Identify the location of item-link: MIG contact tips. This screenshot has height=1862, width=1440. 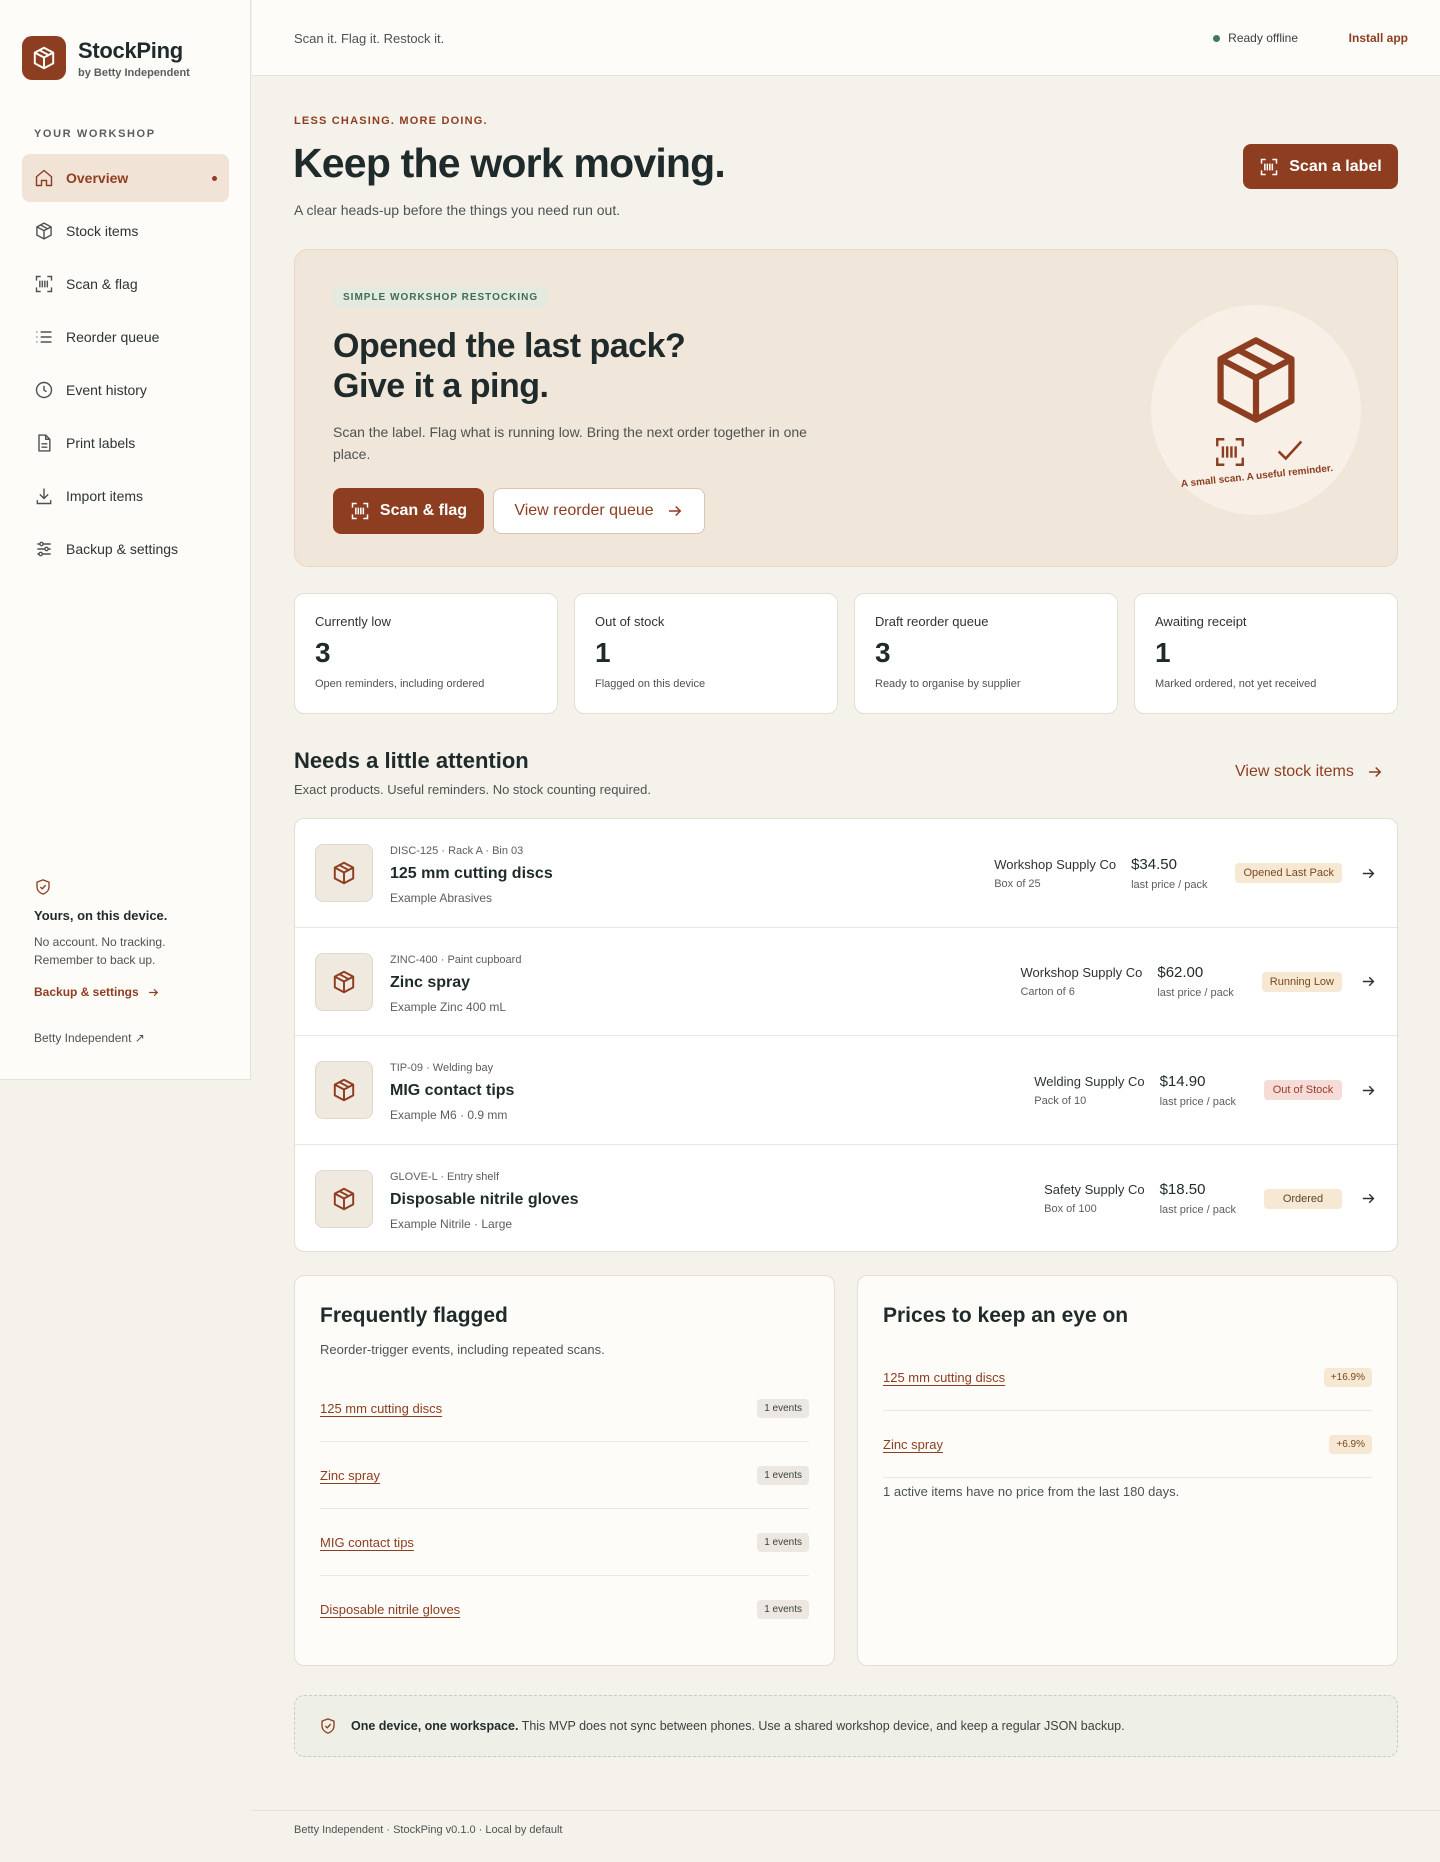
(367, 1542).